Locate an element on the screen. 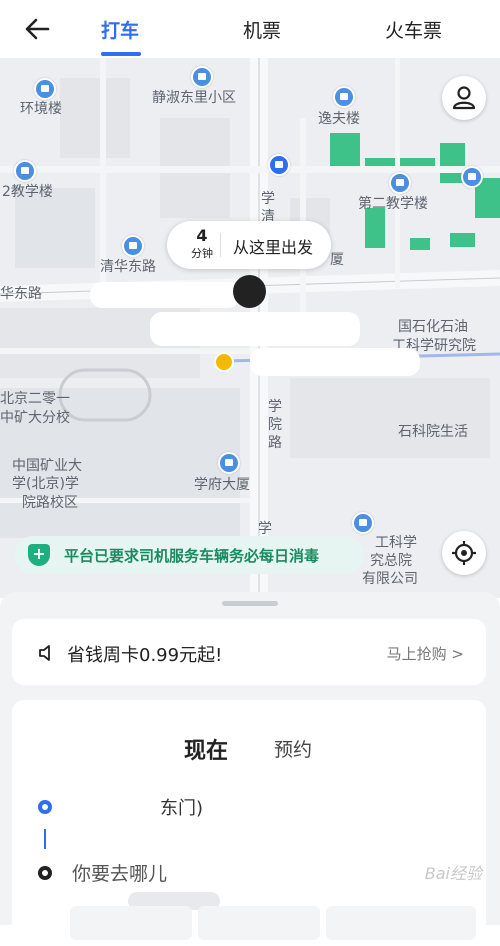  road-label: 华东路 is located at coordinates (21, 294).